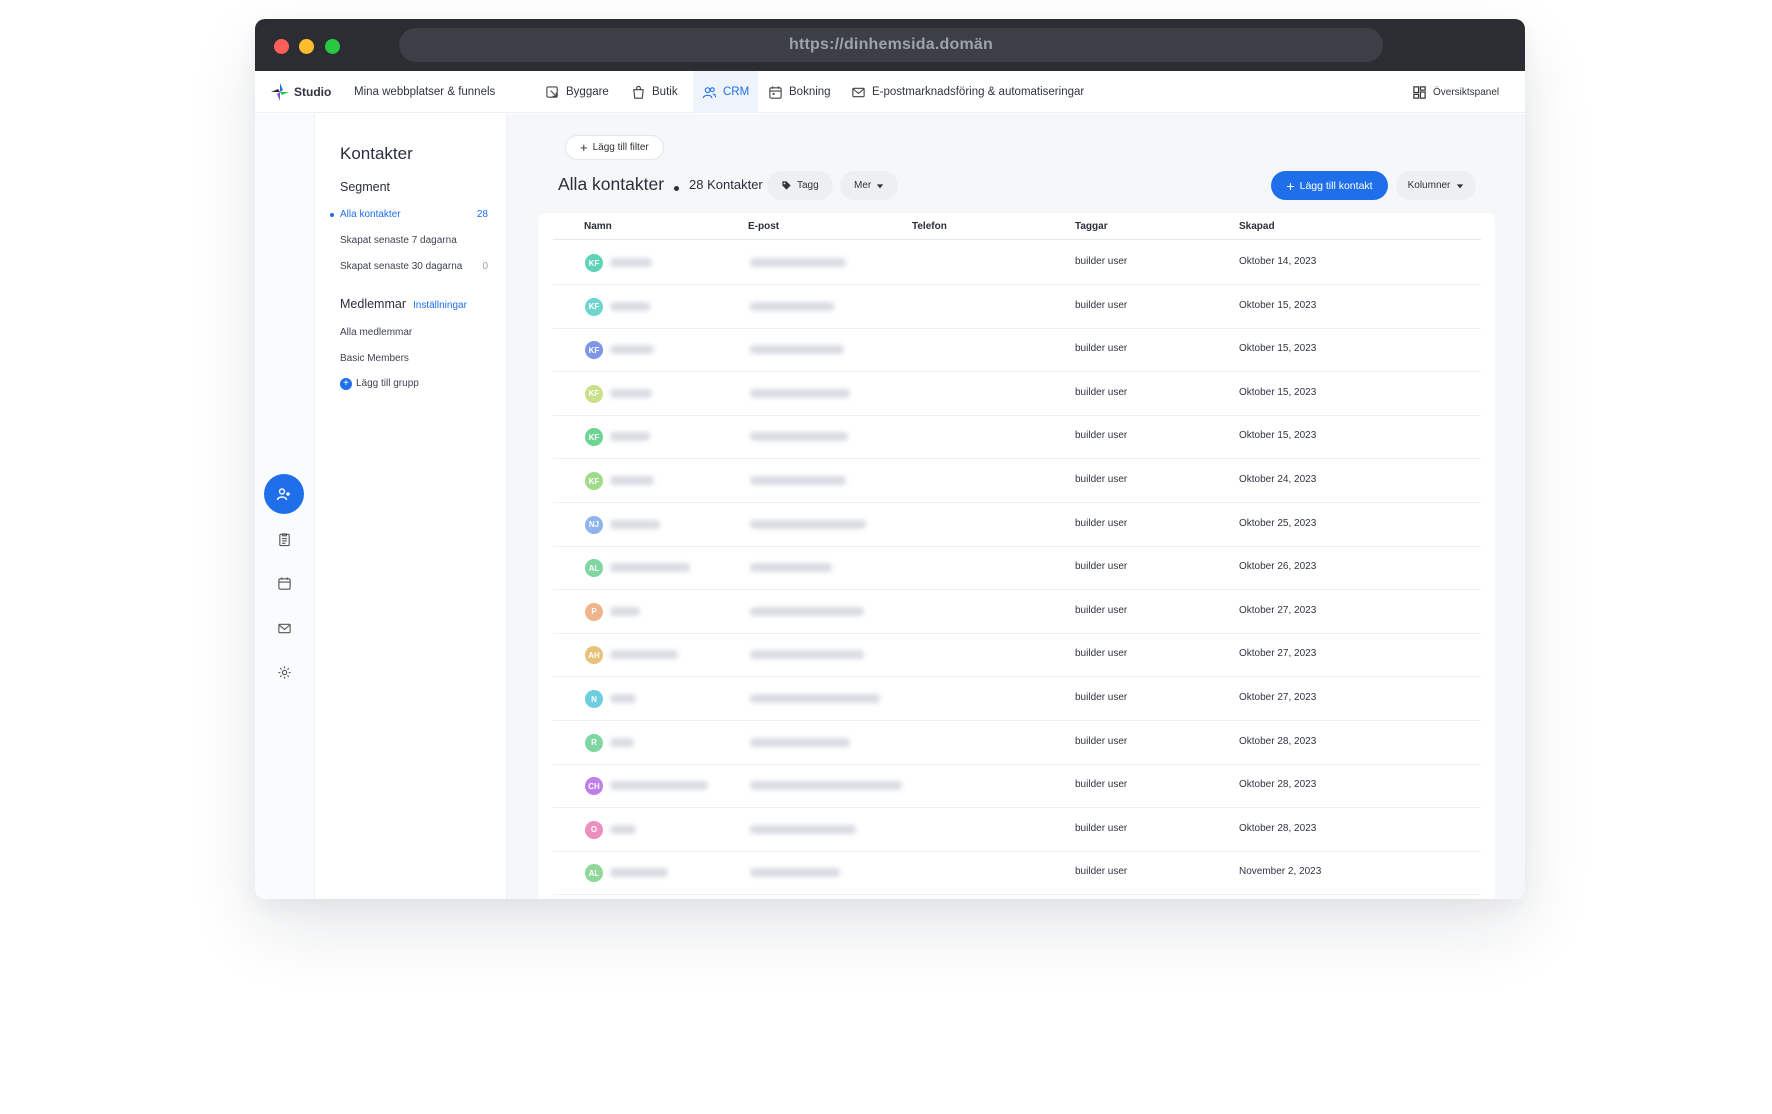 Image resolution: width=1772 pixels, height=1114 pixels. I want to click on members-label: Alla medlemmar, so click(376, 332).